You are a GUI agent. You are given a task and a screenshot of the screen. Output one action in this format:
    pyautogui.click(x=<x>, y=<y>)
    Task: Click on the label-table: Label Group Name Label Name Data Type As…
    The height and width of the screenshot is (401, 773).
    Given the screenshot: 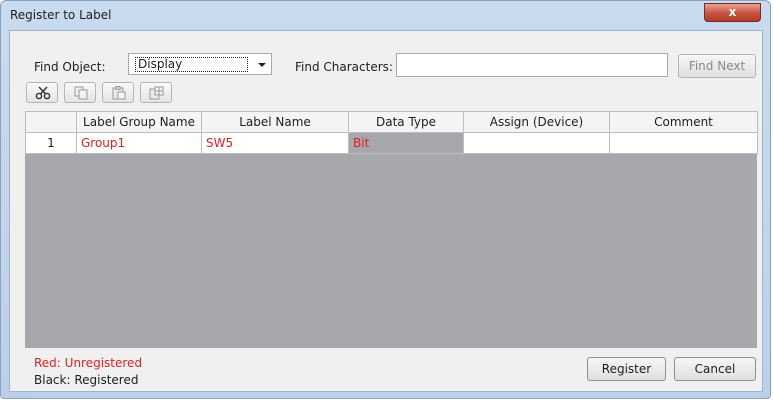 What is the action you would take?
    pyautogui.click(x=391, y=132)
    